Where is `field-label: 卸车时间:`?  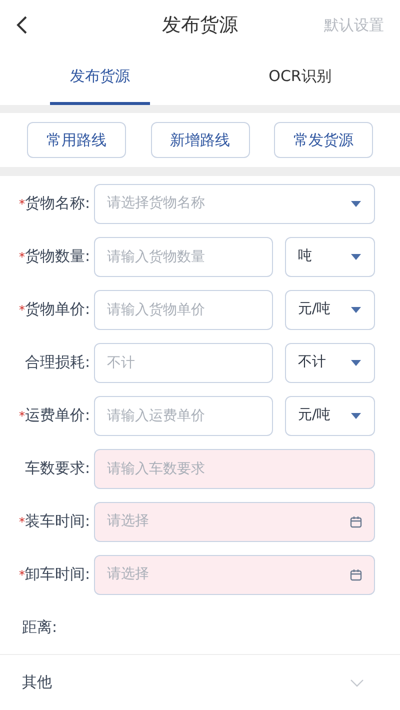
field-label: 卸车时间: is located at coordinates (57, 575).